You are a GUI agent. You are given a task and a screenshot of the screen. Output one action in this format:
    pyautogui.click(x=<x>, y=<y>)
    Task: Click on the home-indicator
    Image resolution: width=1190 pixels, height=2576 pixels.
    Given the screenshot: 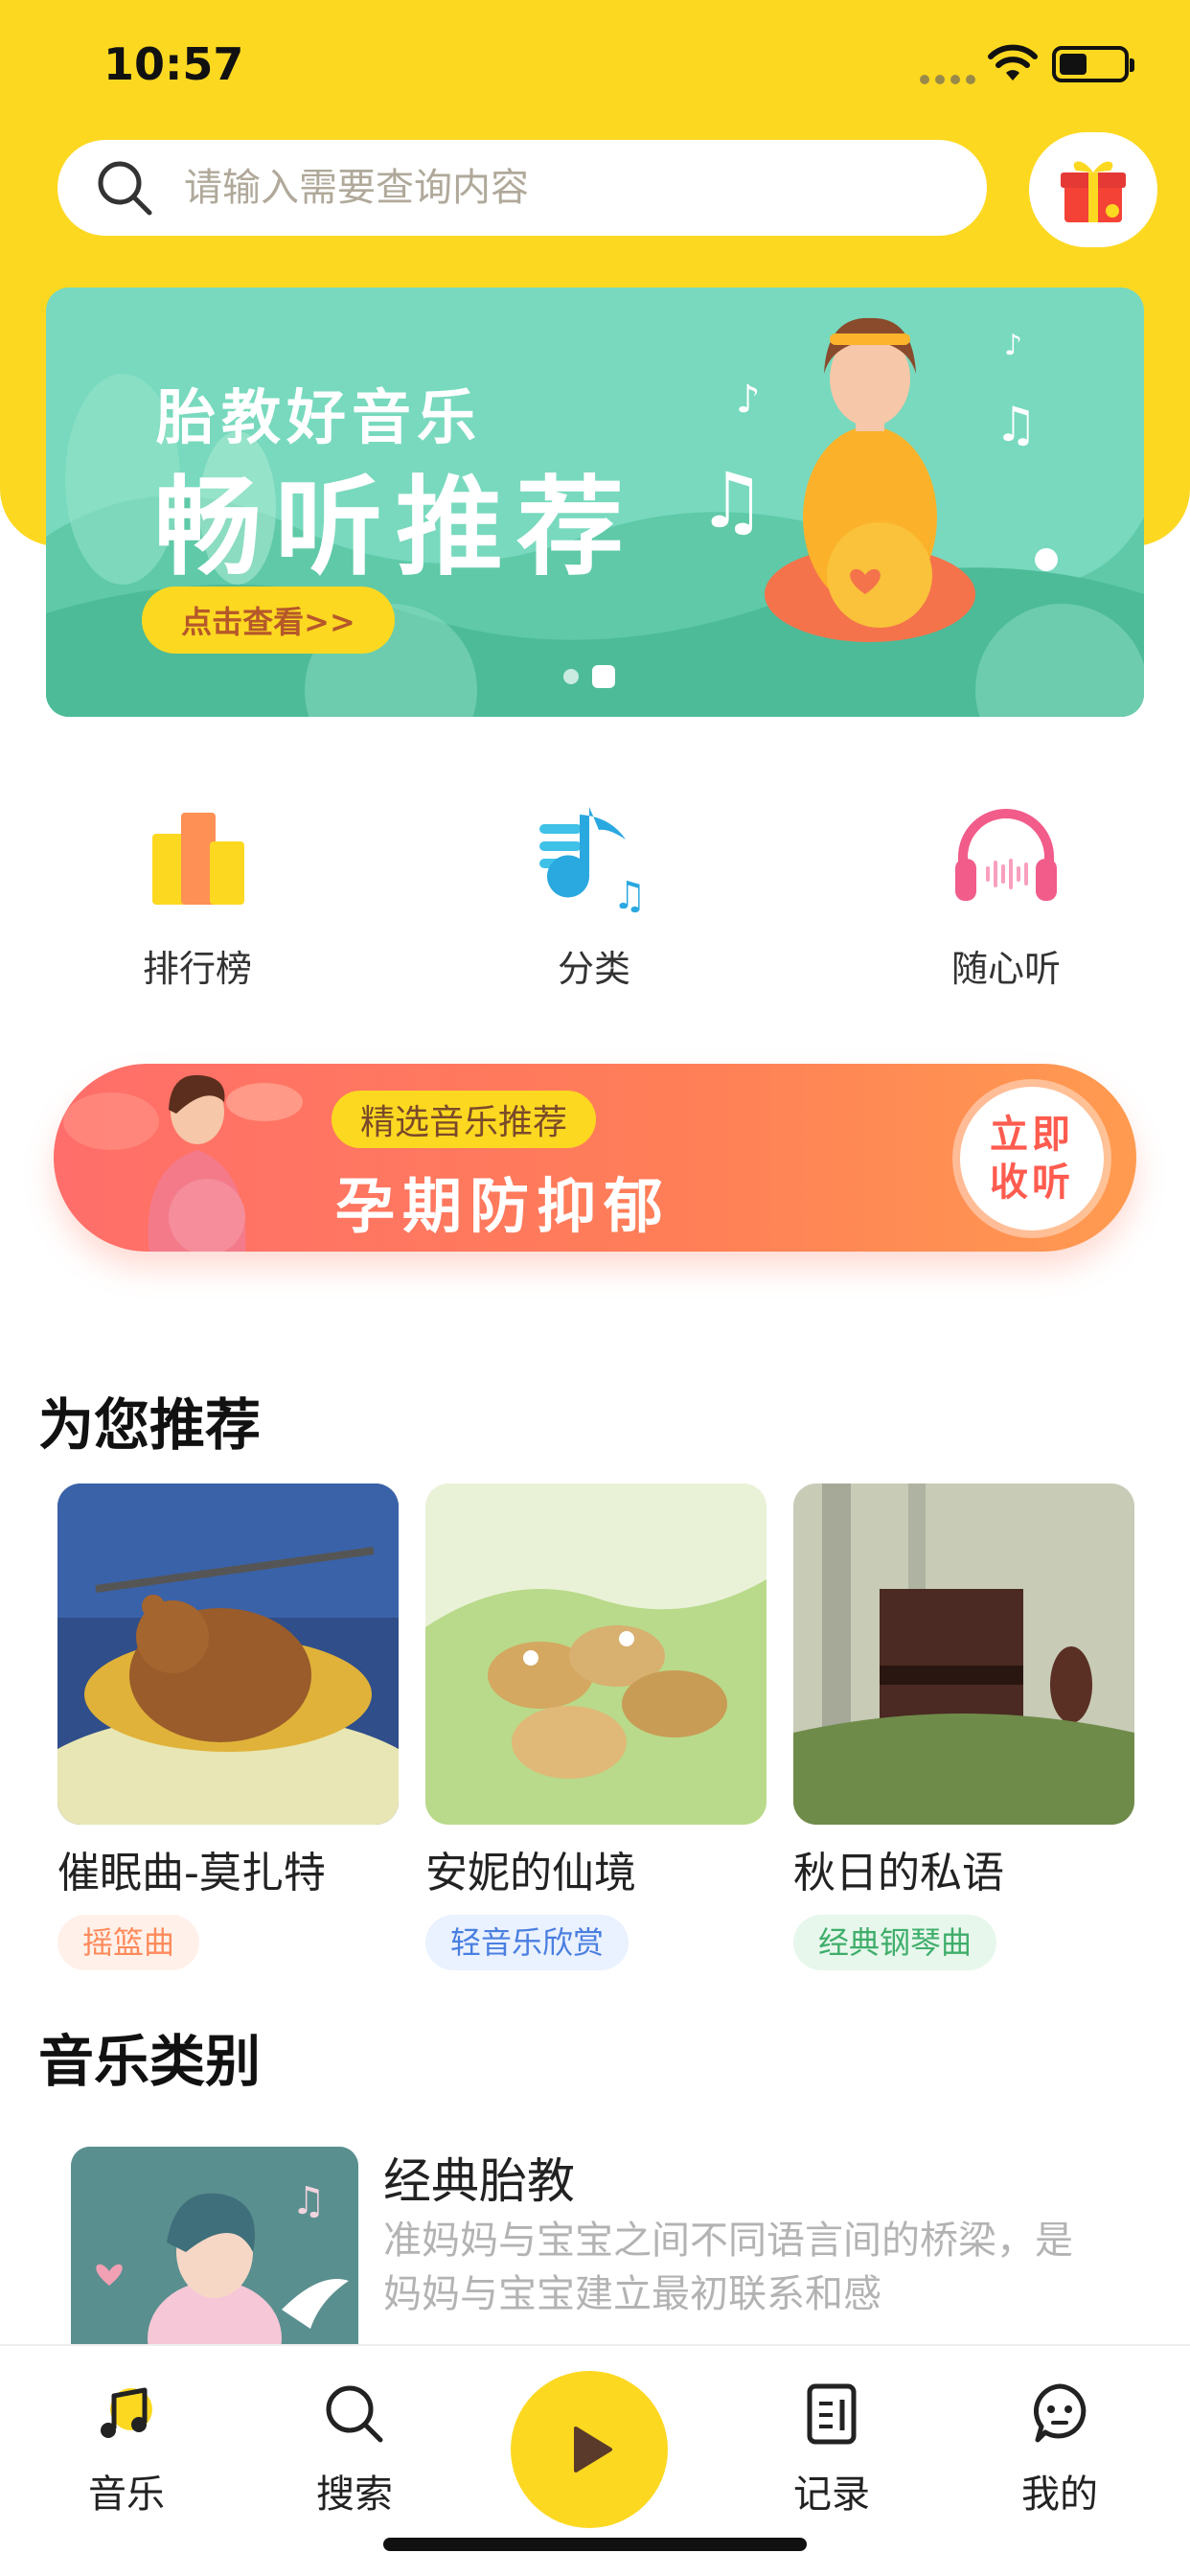 What is the action you would take?
    pyautogui.click(x=595, y=2544)
    